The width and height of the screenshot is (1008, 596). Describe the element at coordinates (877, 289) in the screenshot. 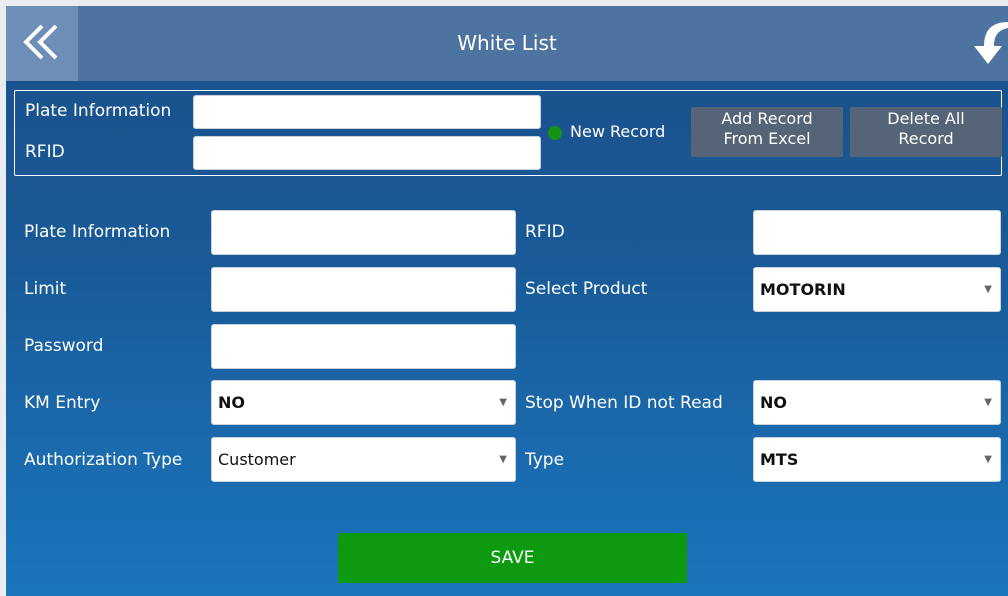

I see `select-product-select: MOTORIN ▼` at that location.